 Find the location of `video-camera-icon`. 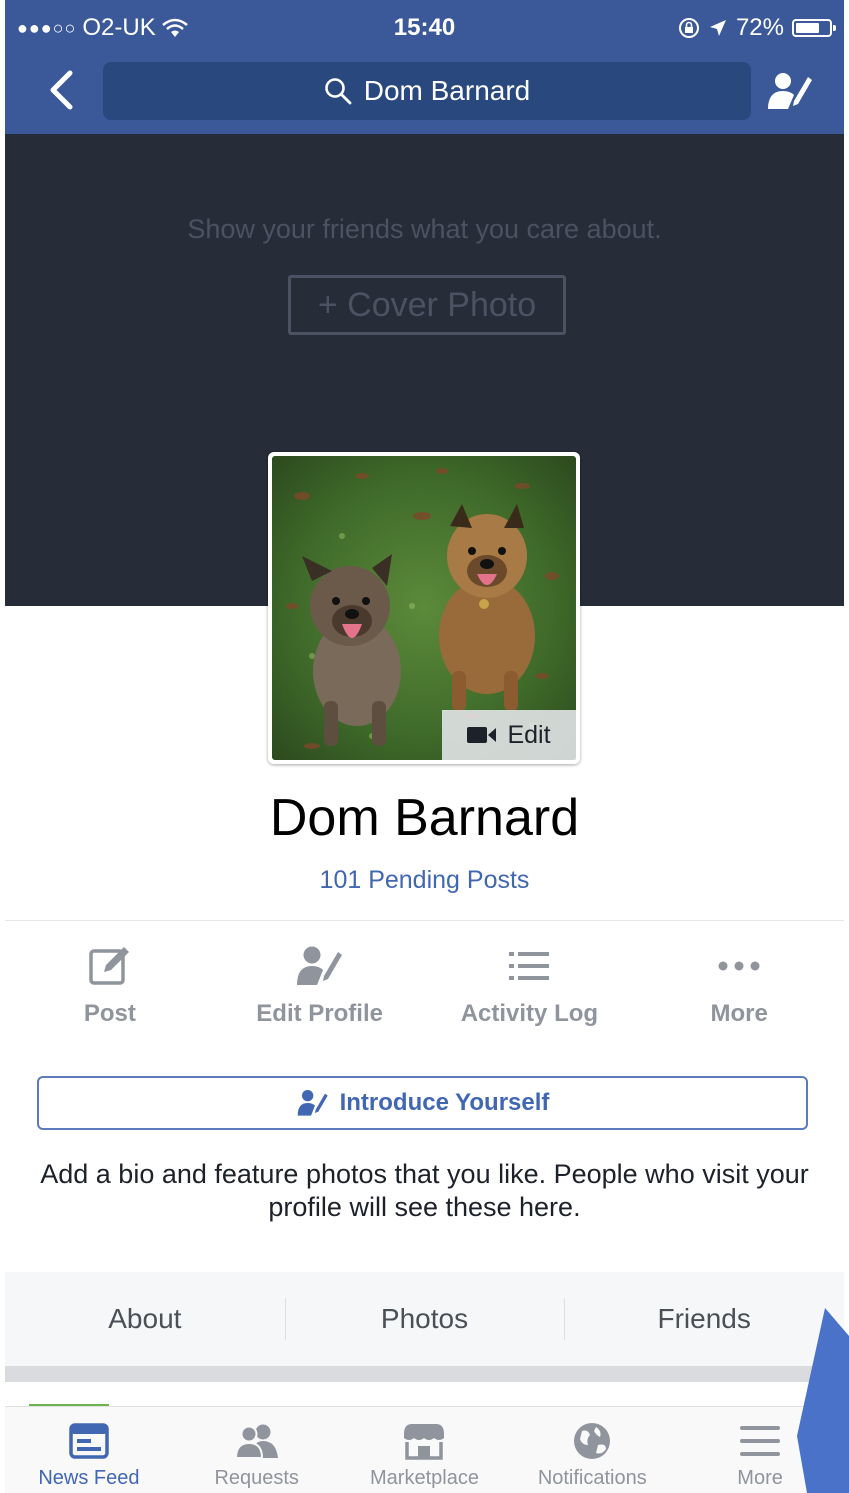

video-camera-icon is located at coordinates (482, 735).